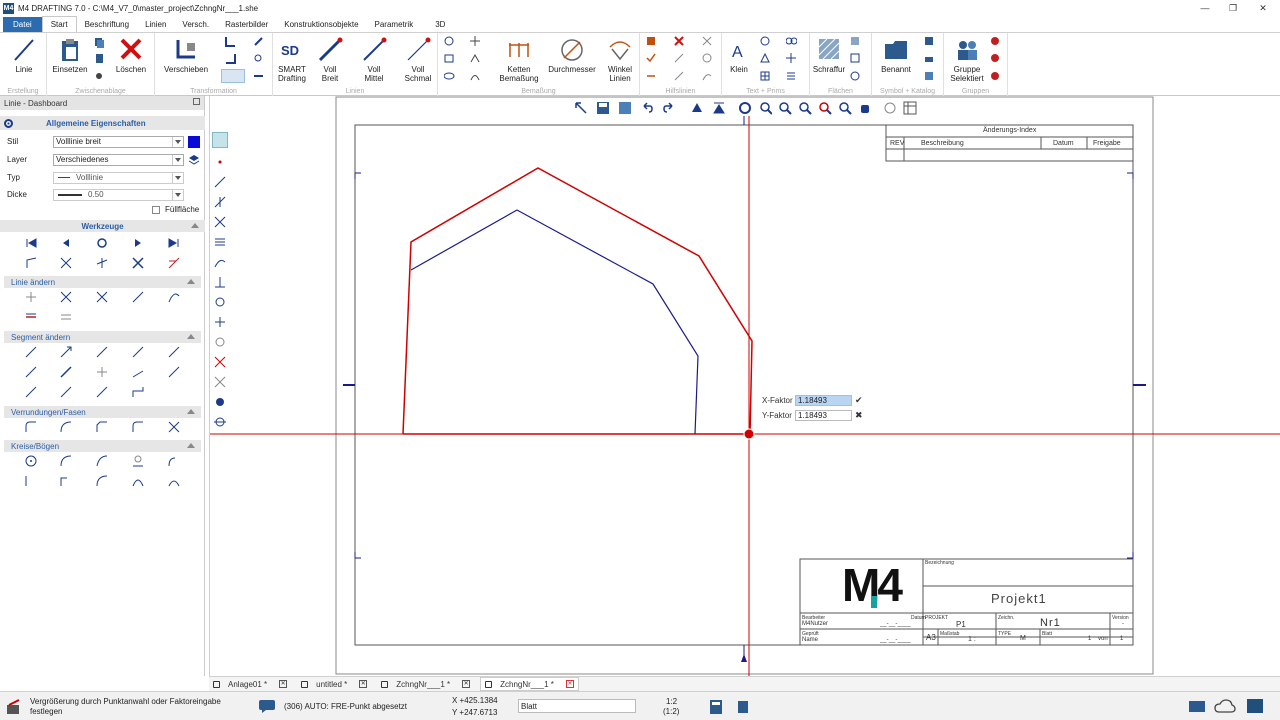  Describe the element at coordinates (719, 108) in the screenshot. I see `top-icon` at that location.